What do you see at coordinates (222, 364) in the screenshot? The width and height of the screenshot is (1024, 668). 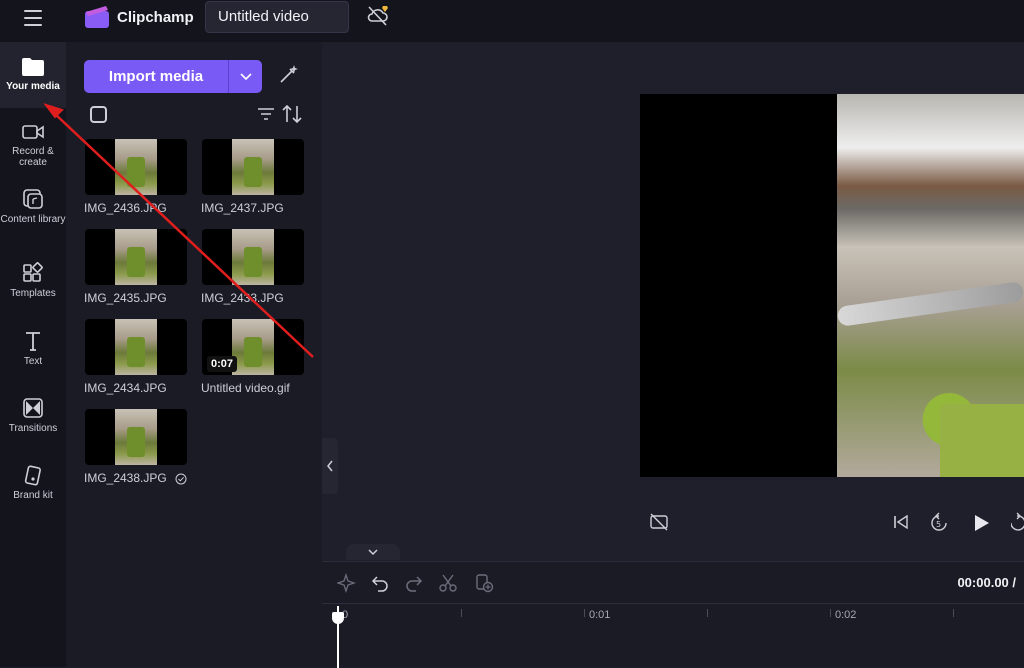 I see `duration-badge: 0:07` at bounding box center [222, 364].